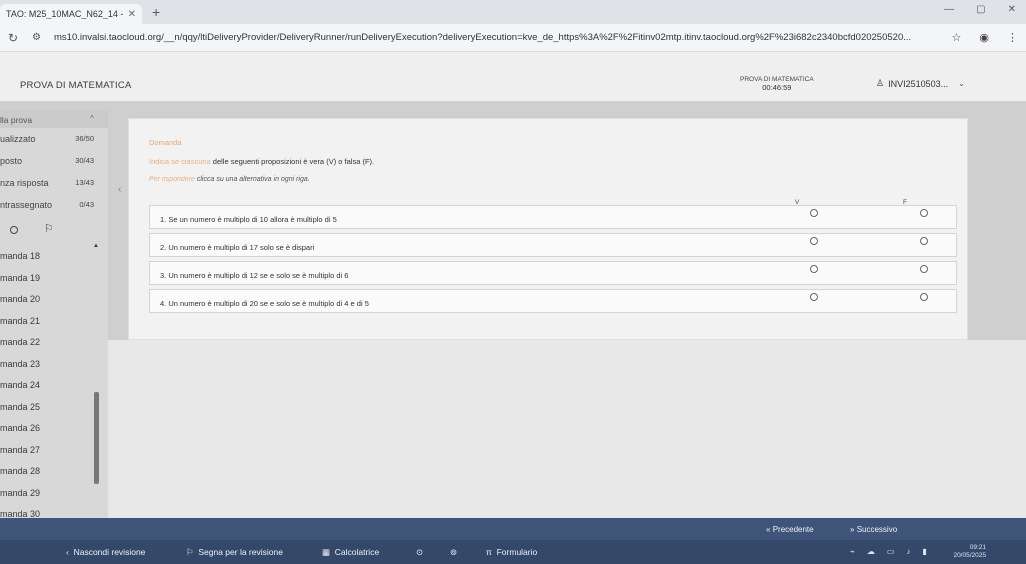  I want to click on navigation-bar: « Precedente » Successivo, so click(513, 529).